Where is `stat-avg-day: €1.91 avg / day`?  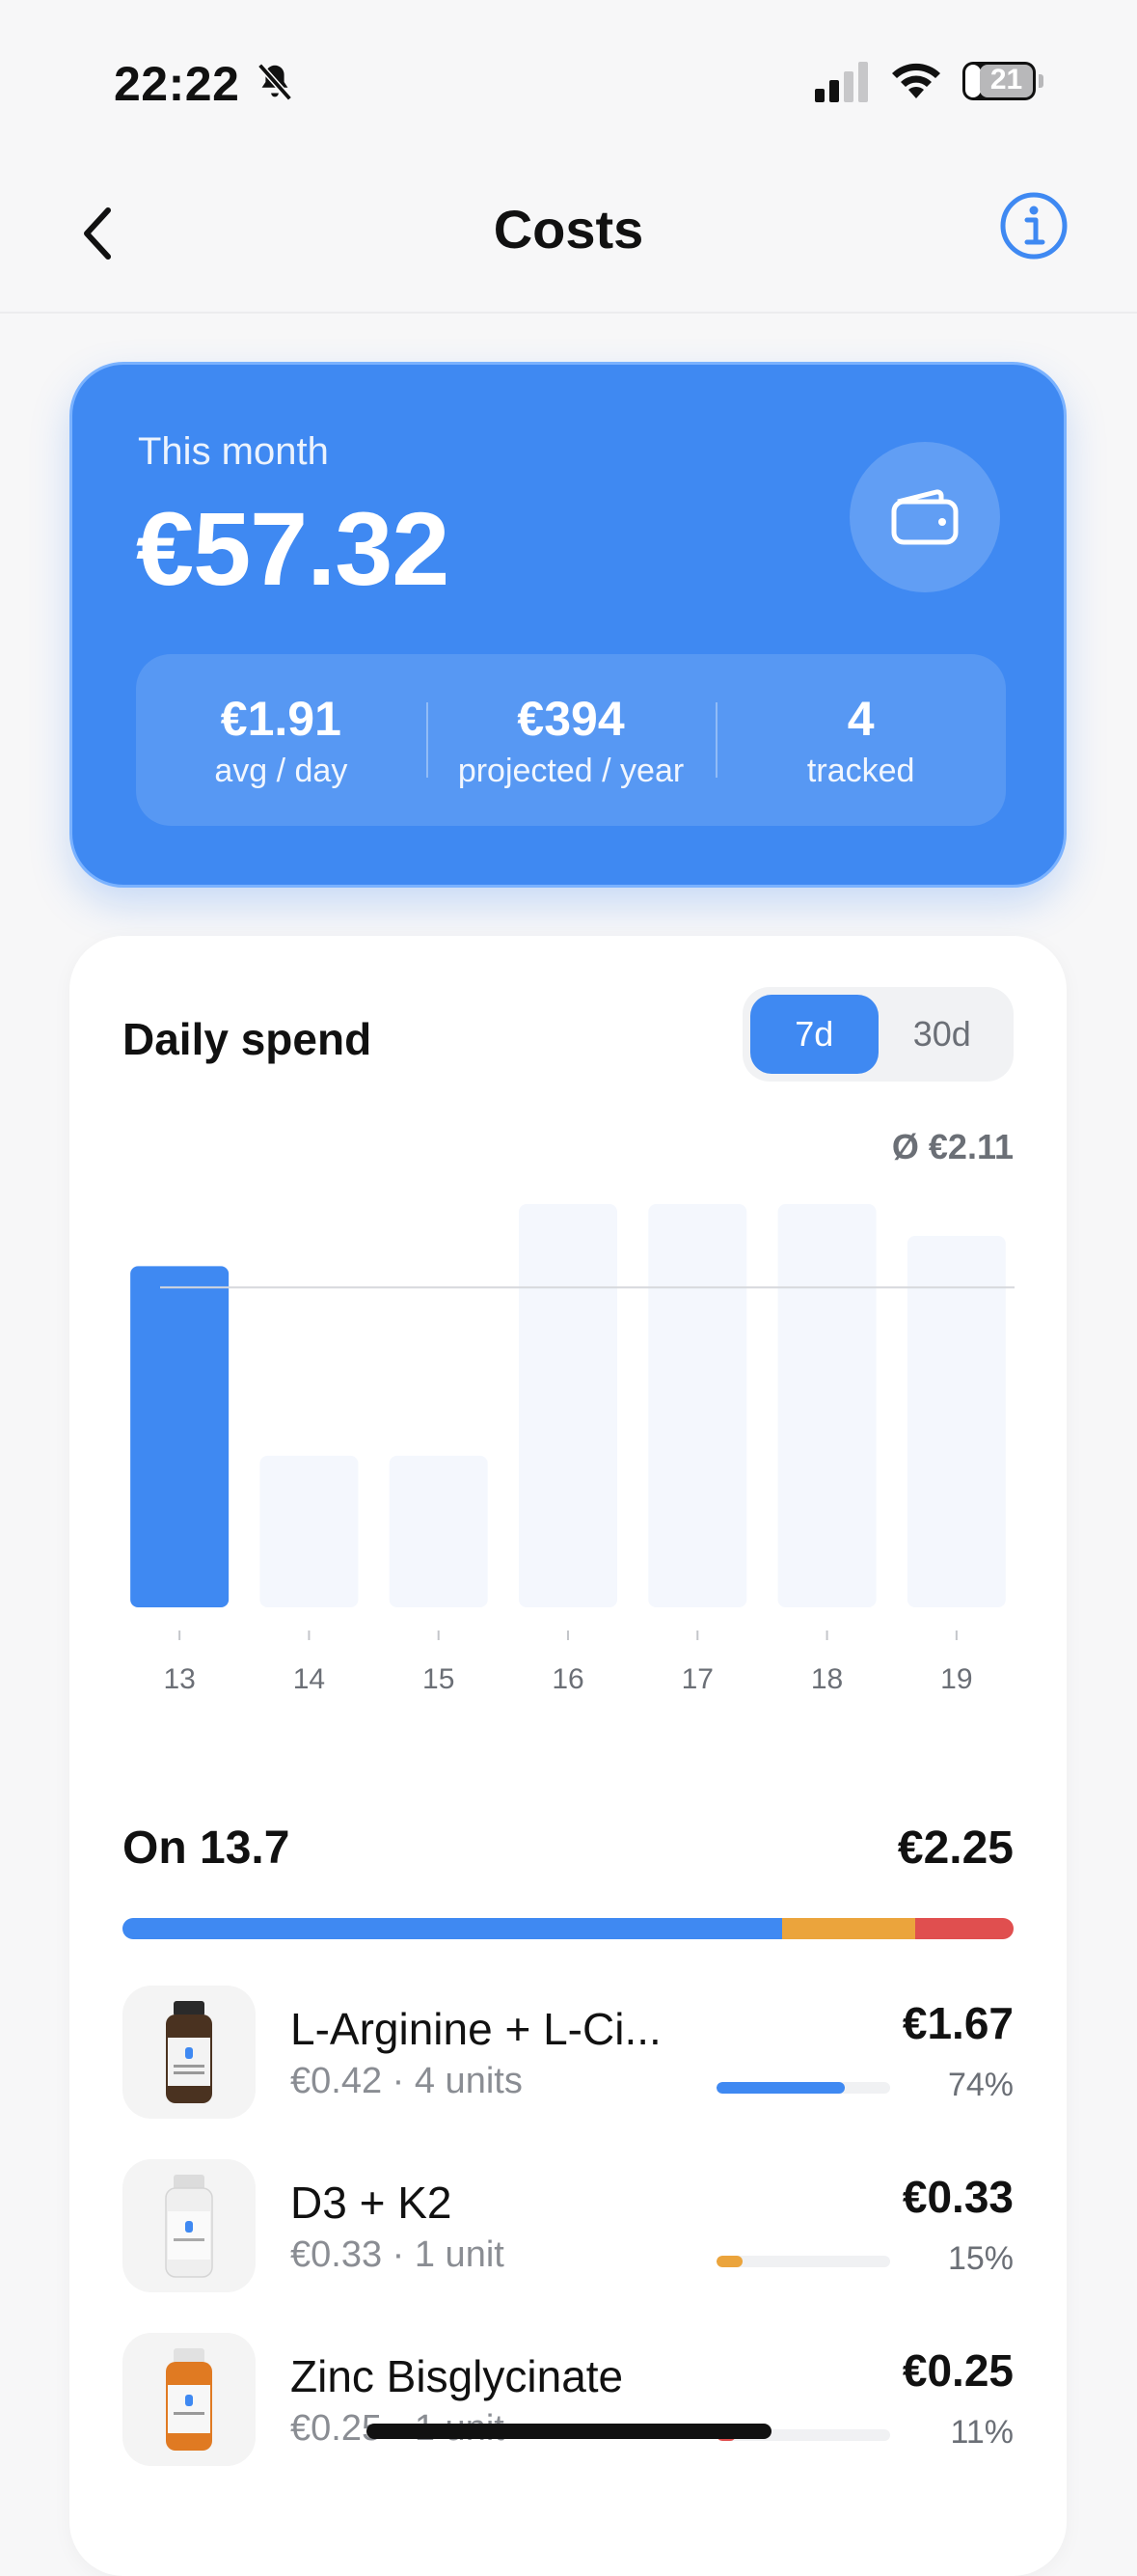
stat-avg-day: €1.91 avg / day is located at coordinates (281, 740).